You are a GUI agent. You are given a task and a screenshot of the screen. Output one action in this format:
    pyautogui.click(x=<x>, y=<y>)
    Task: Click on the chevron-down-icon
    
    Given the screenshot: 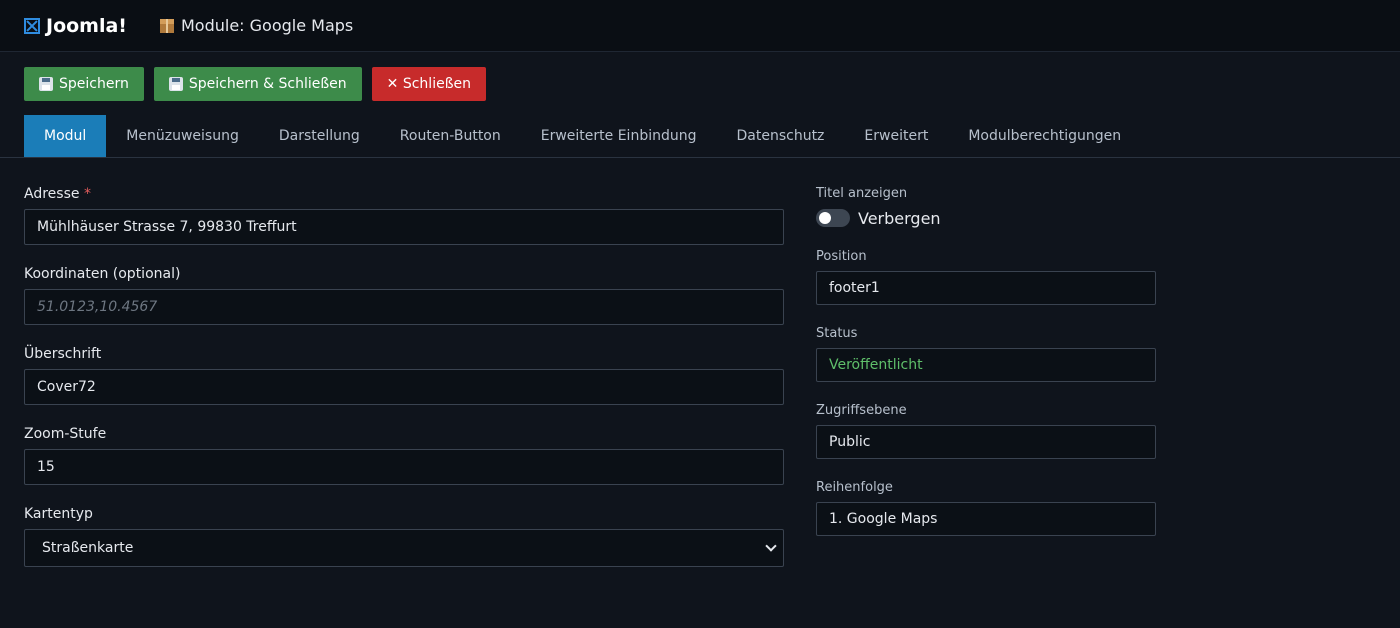 What is the action you would take?
    pyautogui.click(x=771, y=546)
    